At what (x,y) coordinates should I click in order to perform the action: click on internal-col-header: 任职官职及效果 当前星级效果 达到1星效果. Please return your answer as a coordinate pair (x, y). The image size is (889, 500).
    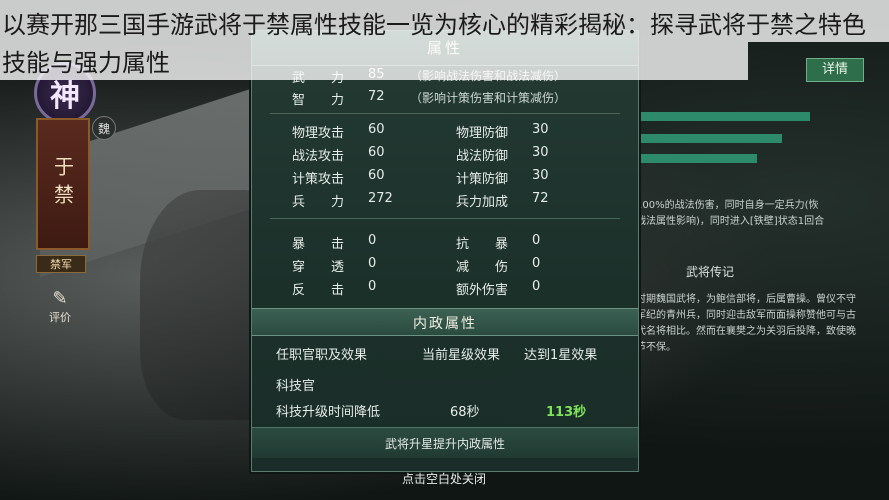
    Looking at the image, I should click on (436, 353).